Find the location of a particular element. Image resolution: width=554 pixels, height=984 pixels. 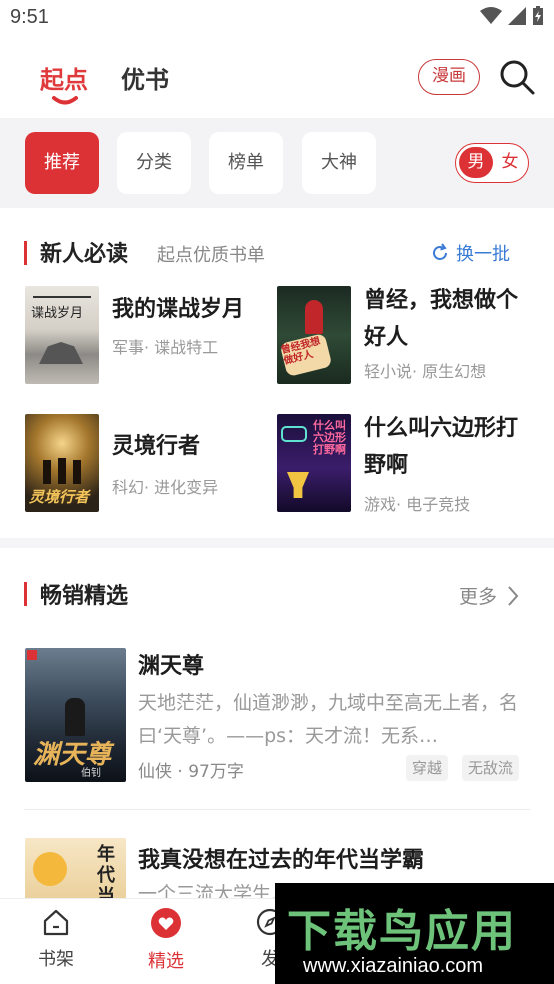

section-title: 新人必读 is located at coordinates (84, 254).